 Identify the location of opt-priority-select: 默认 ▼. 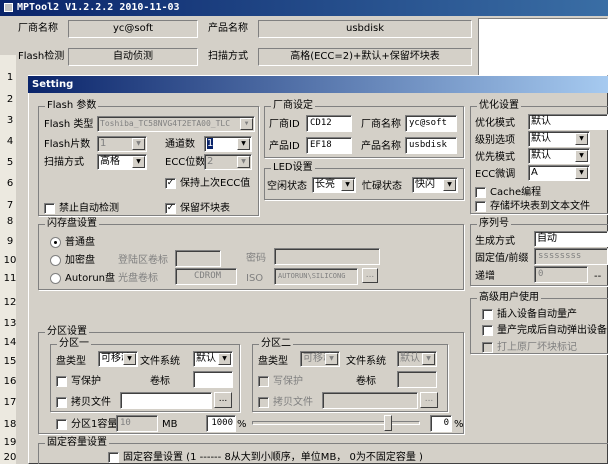
(559, 156).